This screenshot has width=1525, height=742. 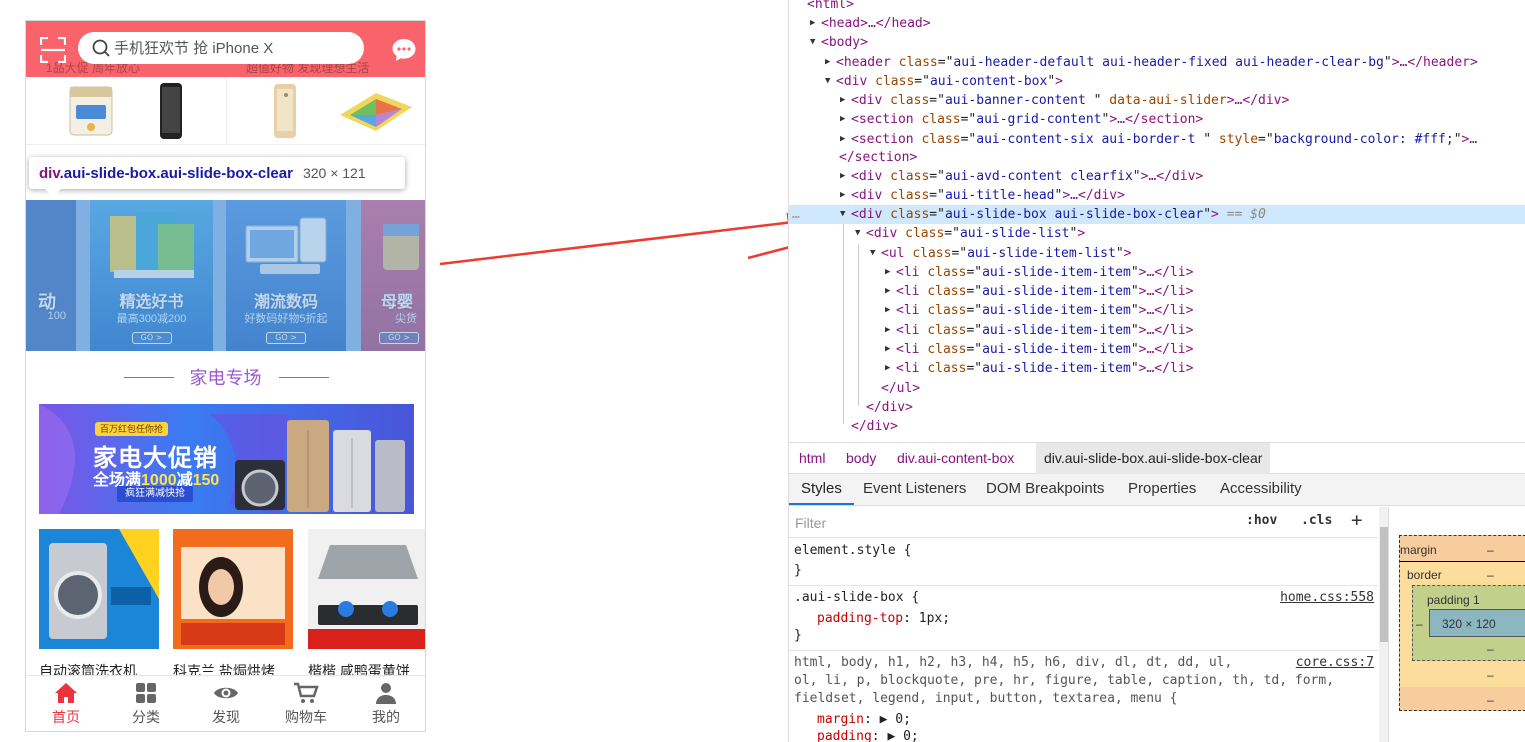 I want to click on appliance-banner: 百万红包任你抢 家电大促销 全场满1000减150 疯狂满减快抢, so click(x=226, y=459).